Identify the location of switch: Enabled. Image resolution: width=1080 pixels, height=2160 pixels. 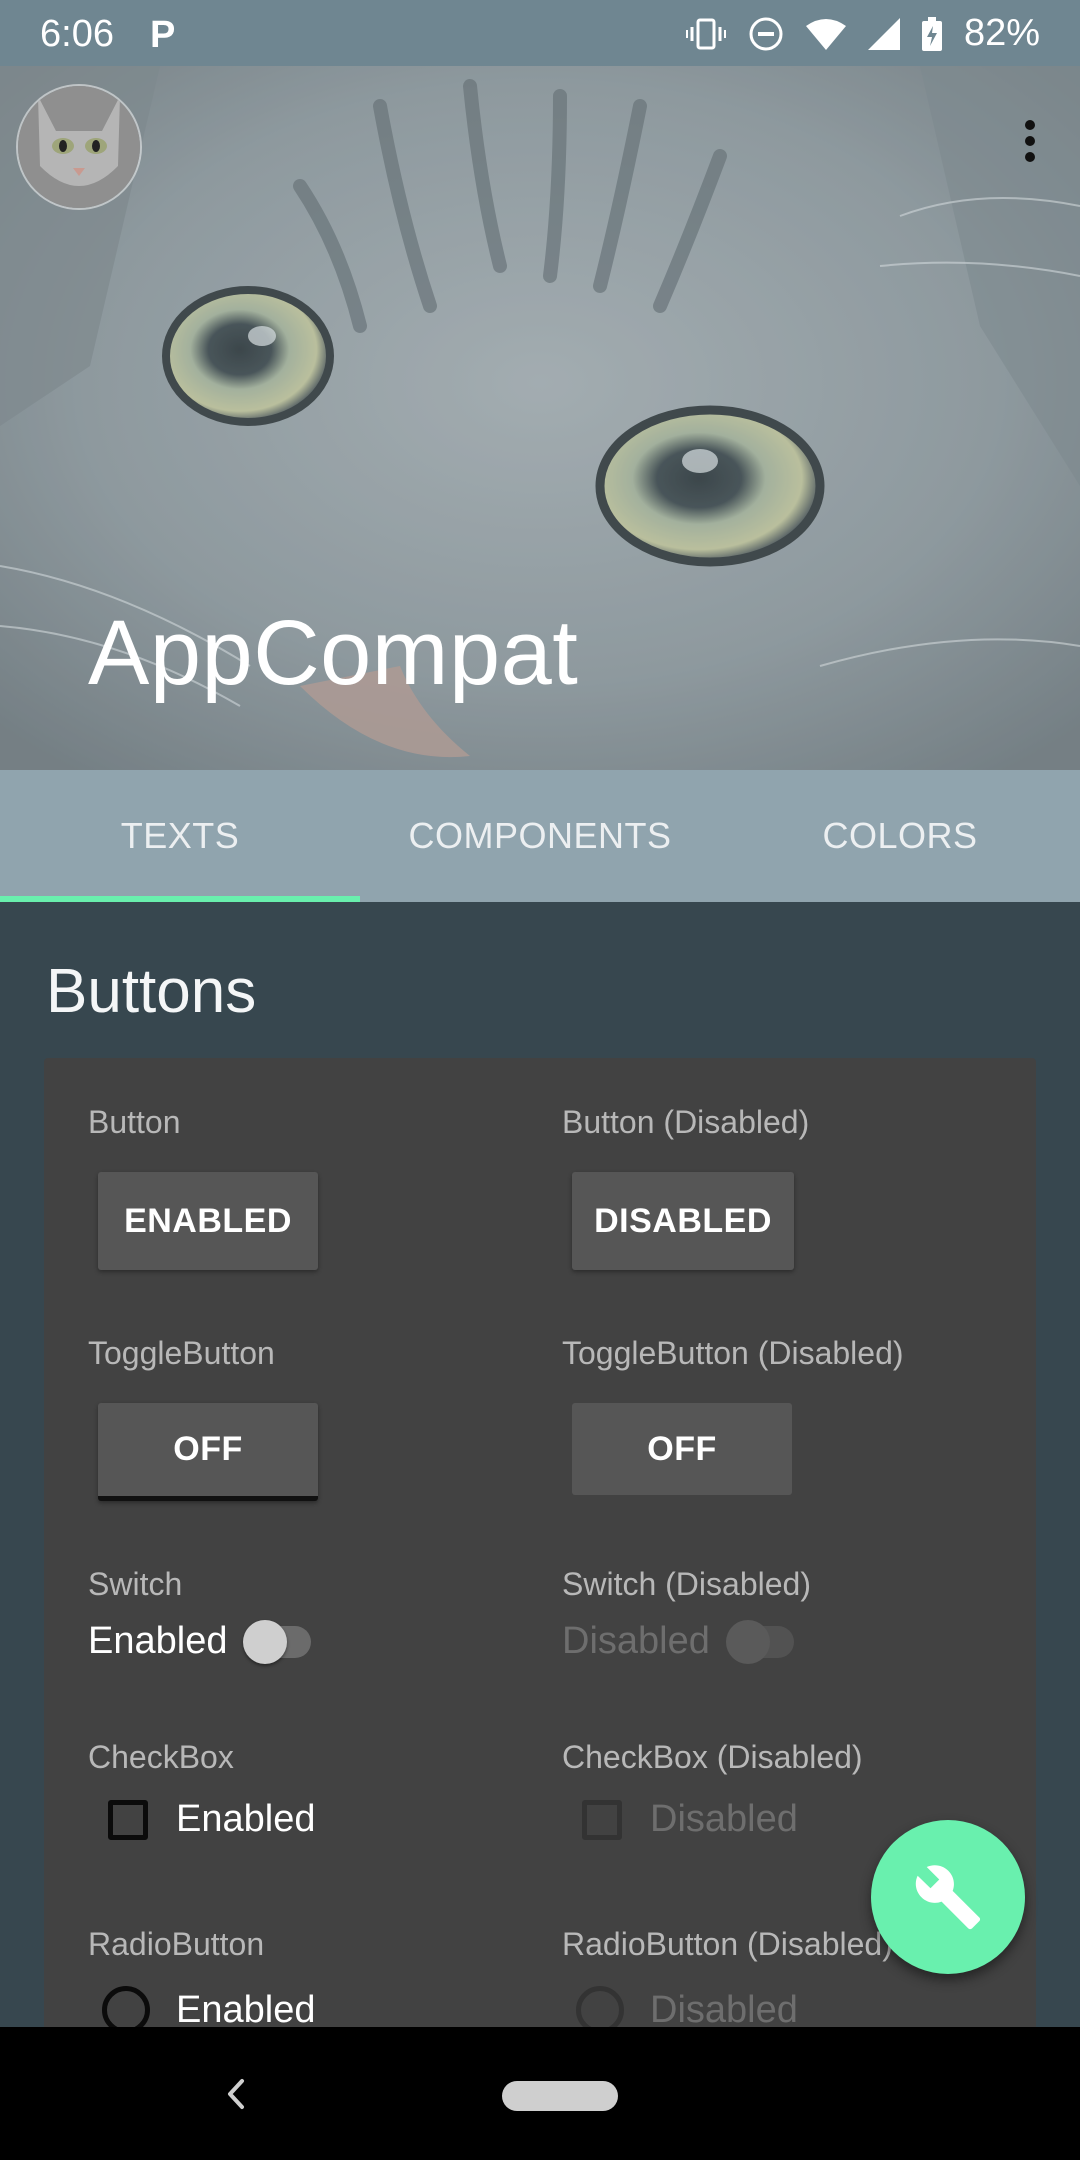
(200, 1641).